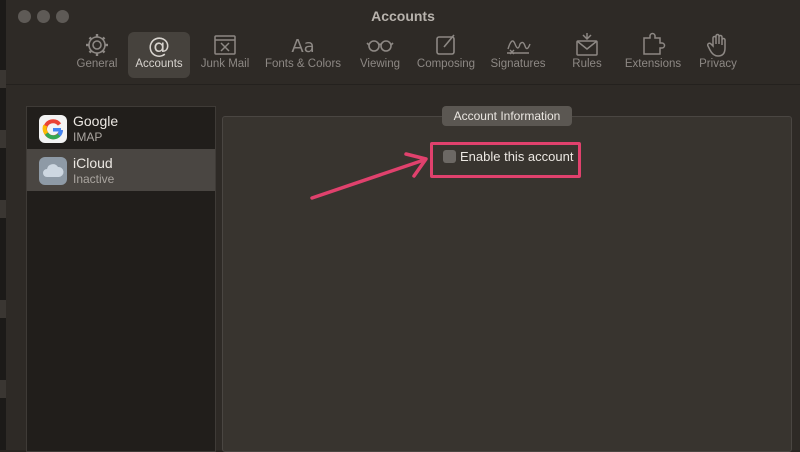  I want to click on tab-viewing: Viewing, so click(380, 55).